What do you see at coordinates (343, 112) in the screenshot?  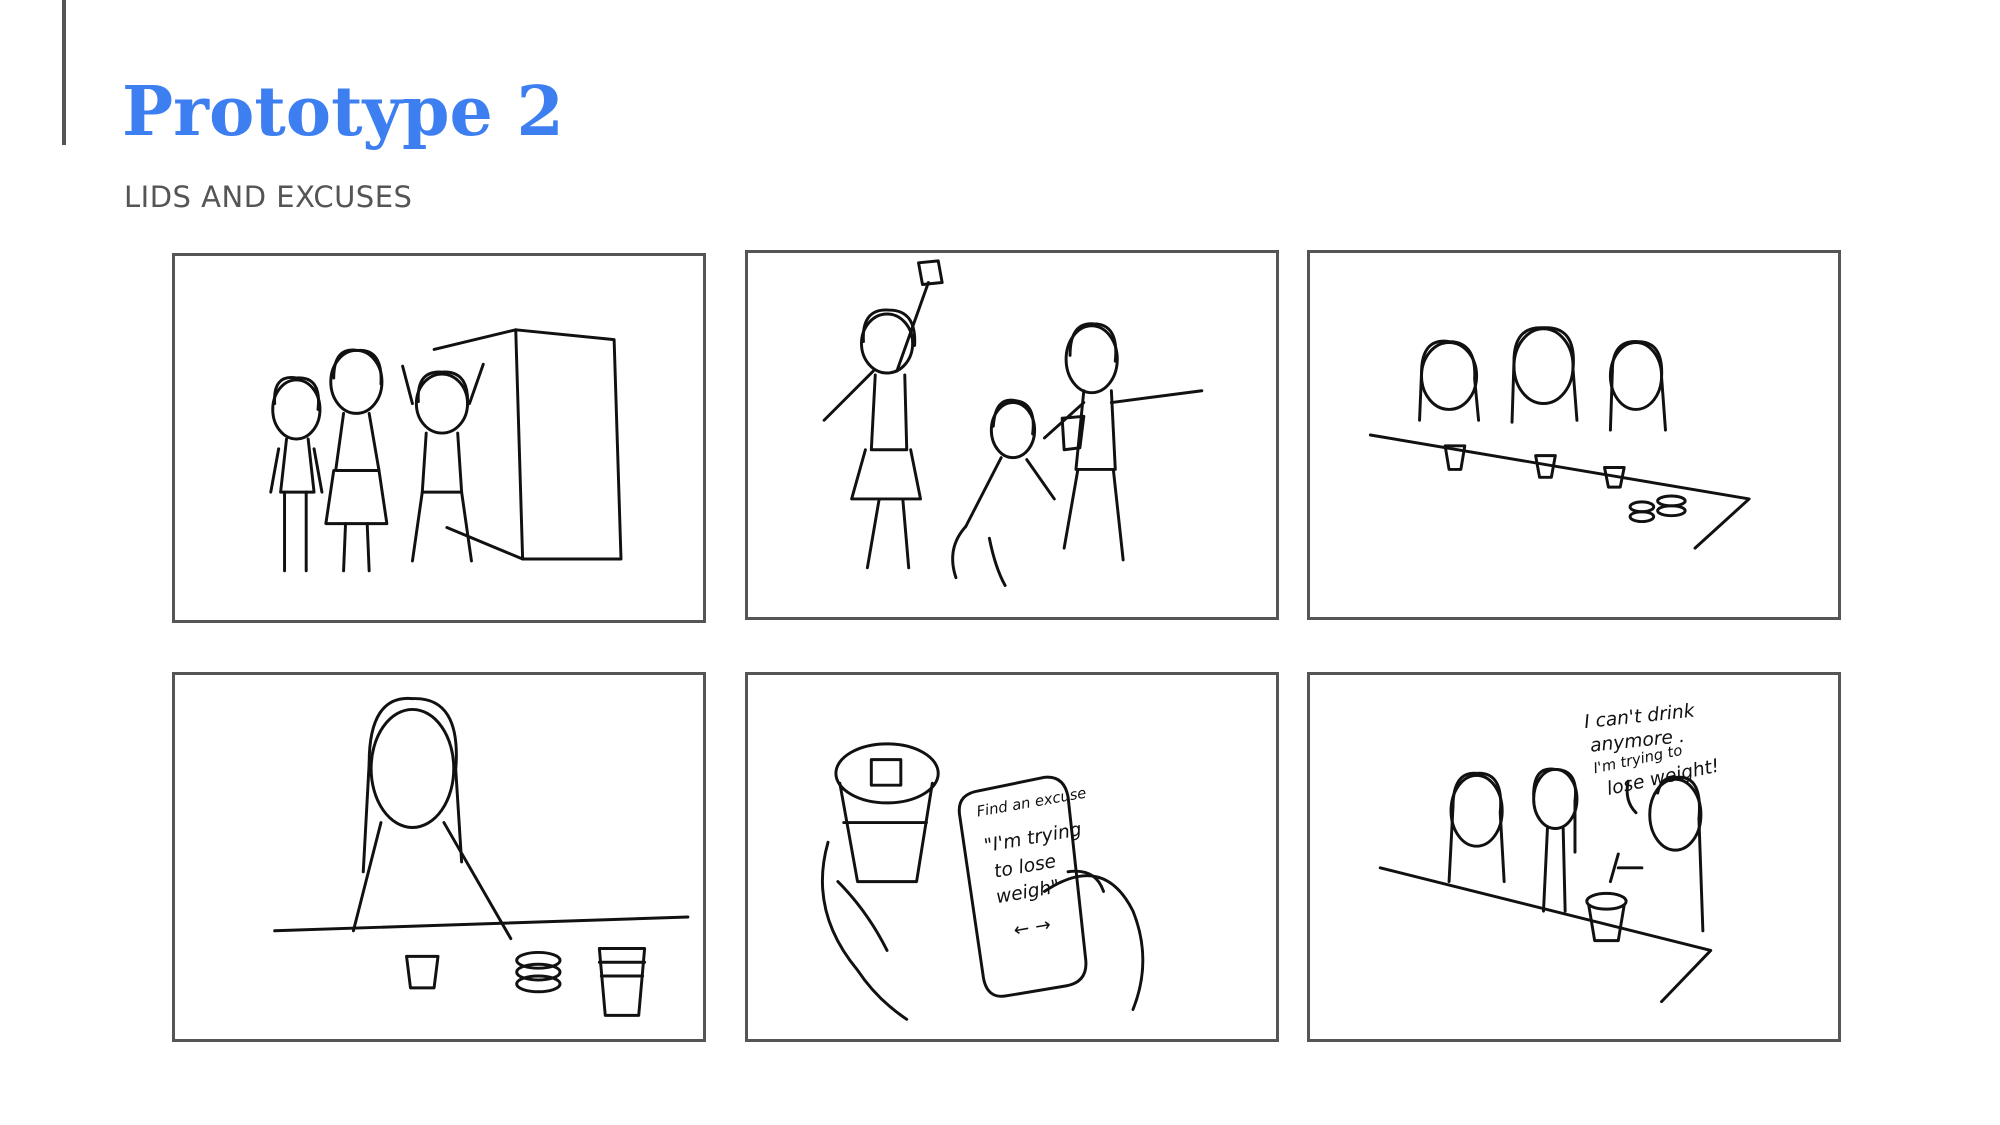 I see `slide-title: Prototype 2` at bounding box center [343, 112].